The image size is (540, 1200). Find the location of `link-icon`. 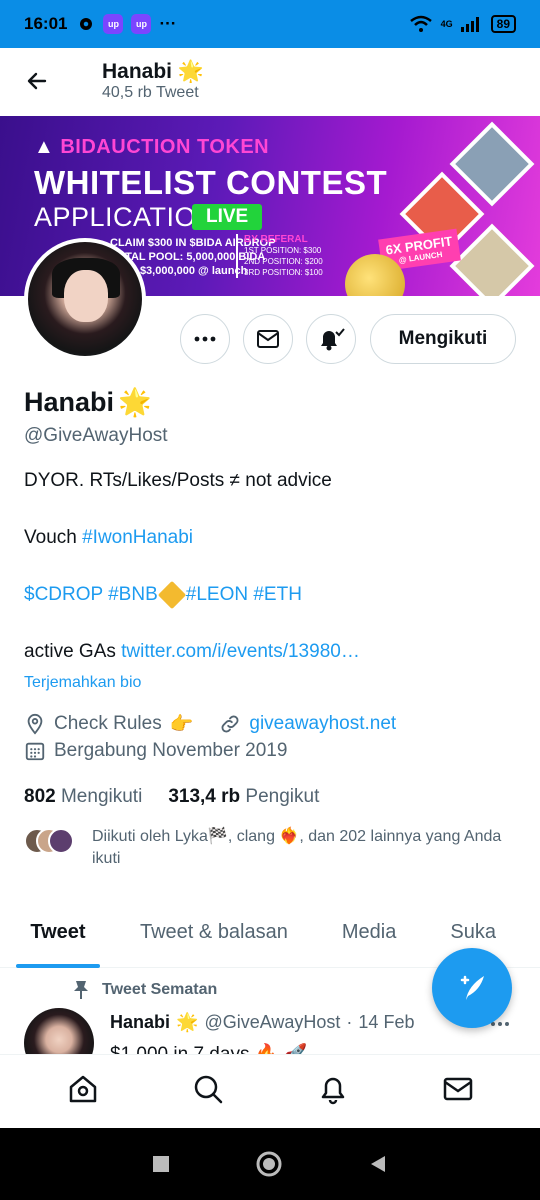

link-icon is located at coordinates (230, 724).